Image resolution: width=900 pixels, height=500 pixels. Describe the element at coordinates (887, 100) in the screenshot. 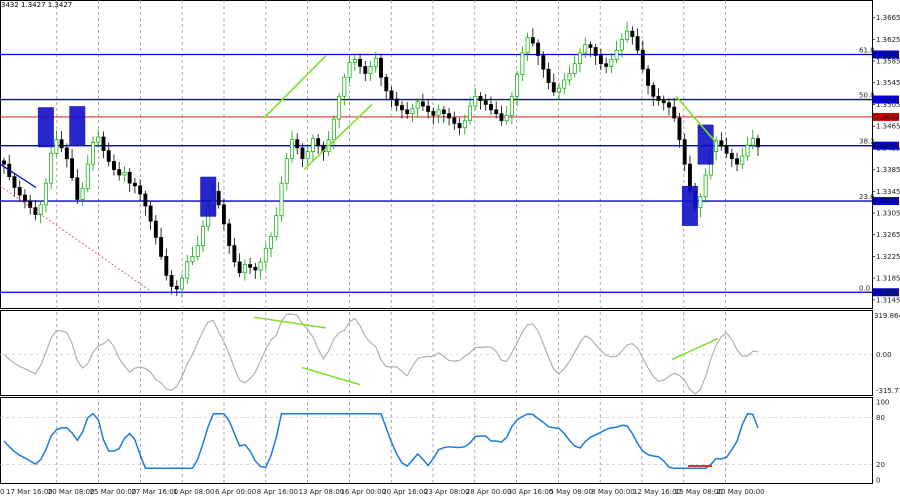

I see `fib-price-label: 1.3514` at that location.